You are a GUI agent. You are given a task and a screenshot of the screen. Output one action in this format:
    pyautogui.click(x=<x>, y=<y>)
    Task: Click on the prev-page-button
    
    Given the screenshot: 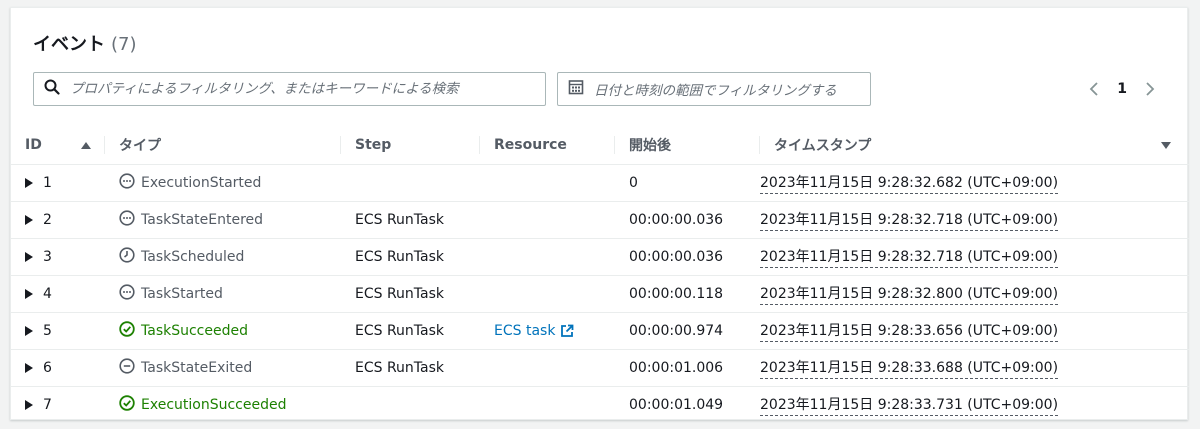 What is the action you would take?
    pyautogui.click(x=1094, y=89)
    